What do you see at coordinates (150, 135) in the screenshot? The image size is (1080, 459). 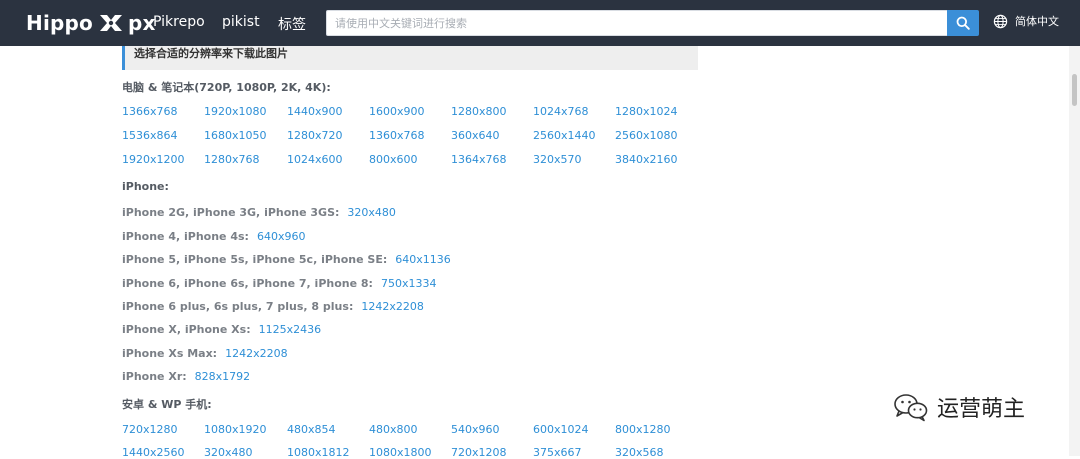 I see `resolution-link: 1536x864` at bounding box center [150, 135].